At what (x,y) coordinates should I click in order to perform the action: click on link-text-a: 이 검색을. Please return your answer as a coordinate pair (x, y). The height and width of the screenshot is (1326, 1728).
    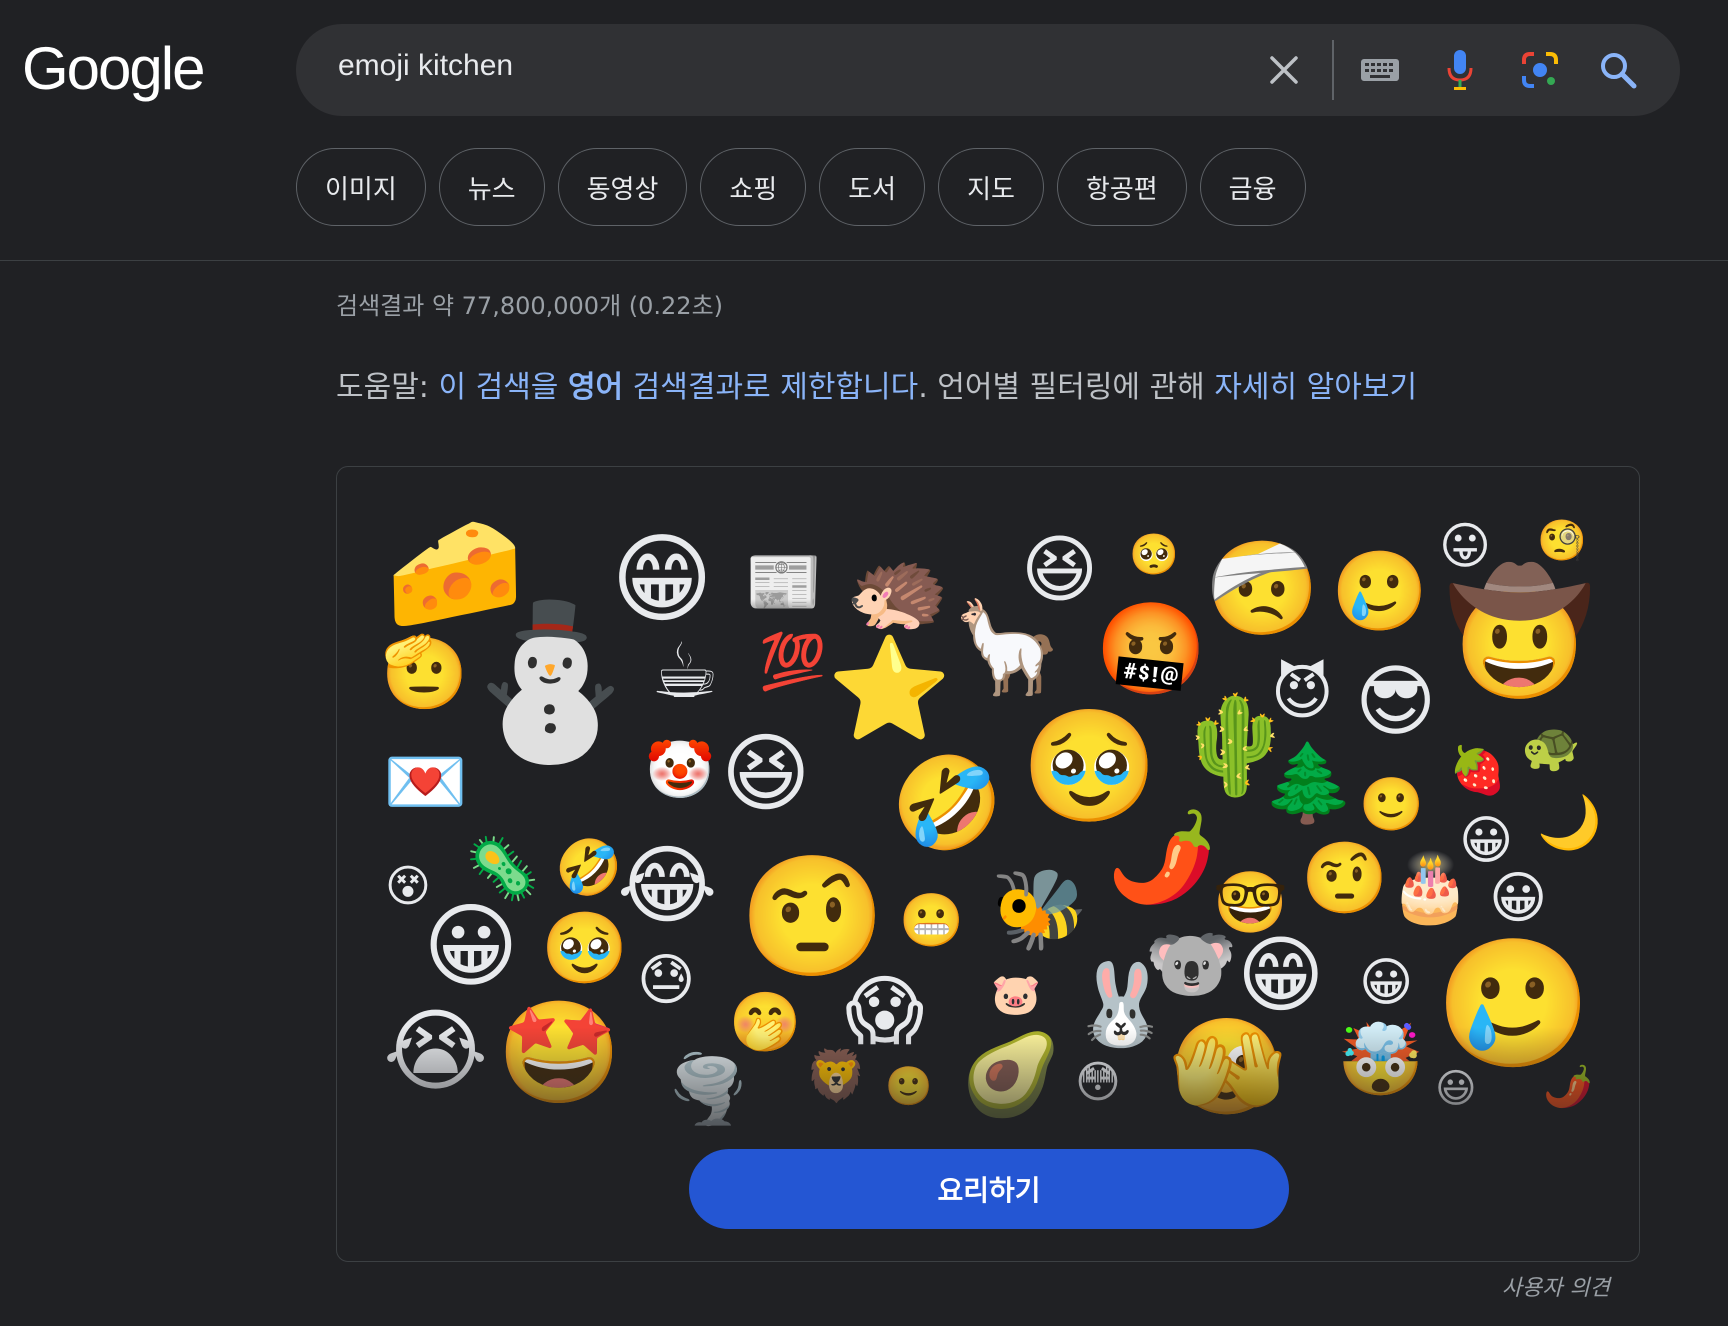
    Looking at the image, I should click on (503, 387).